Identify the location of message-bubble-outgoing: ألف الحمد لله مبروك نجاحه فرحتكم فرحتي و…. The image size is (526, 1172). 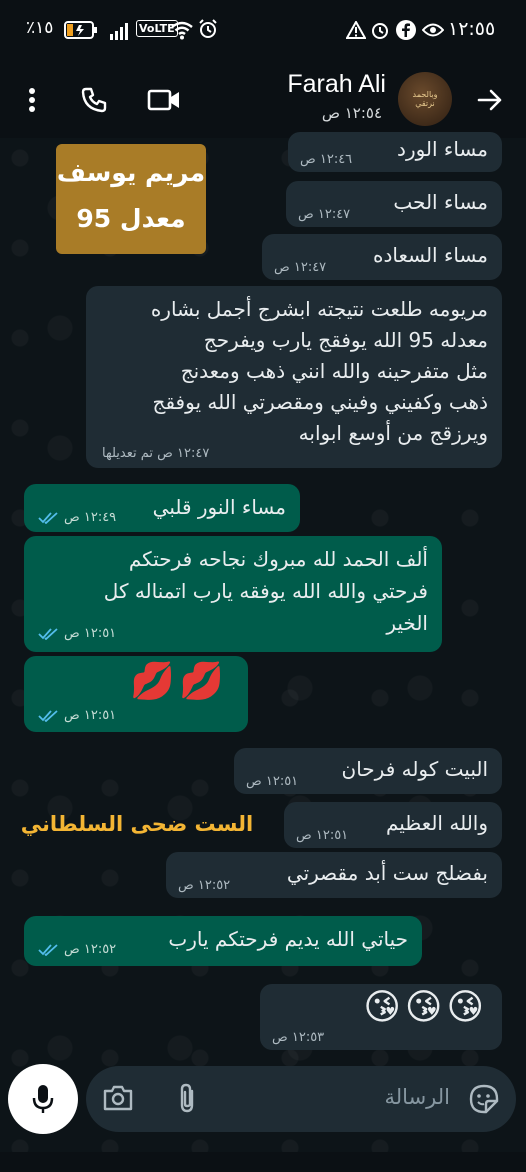
(233, 594).